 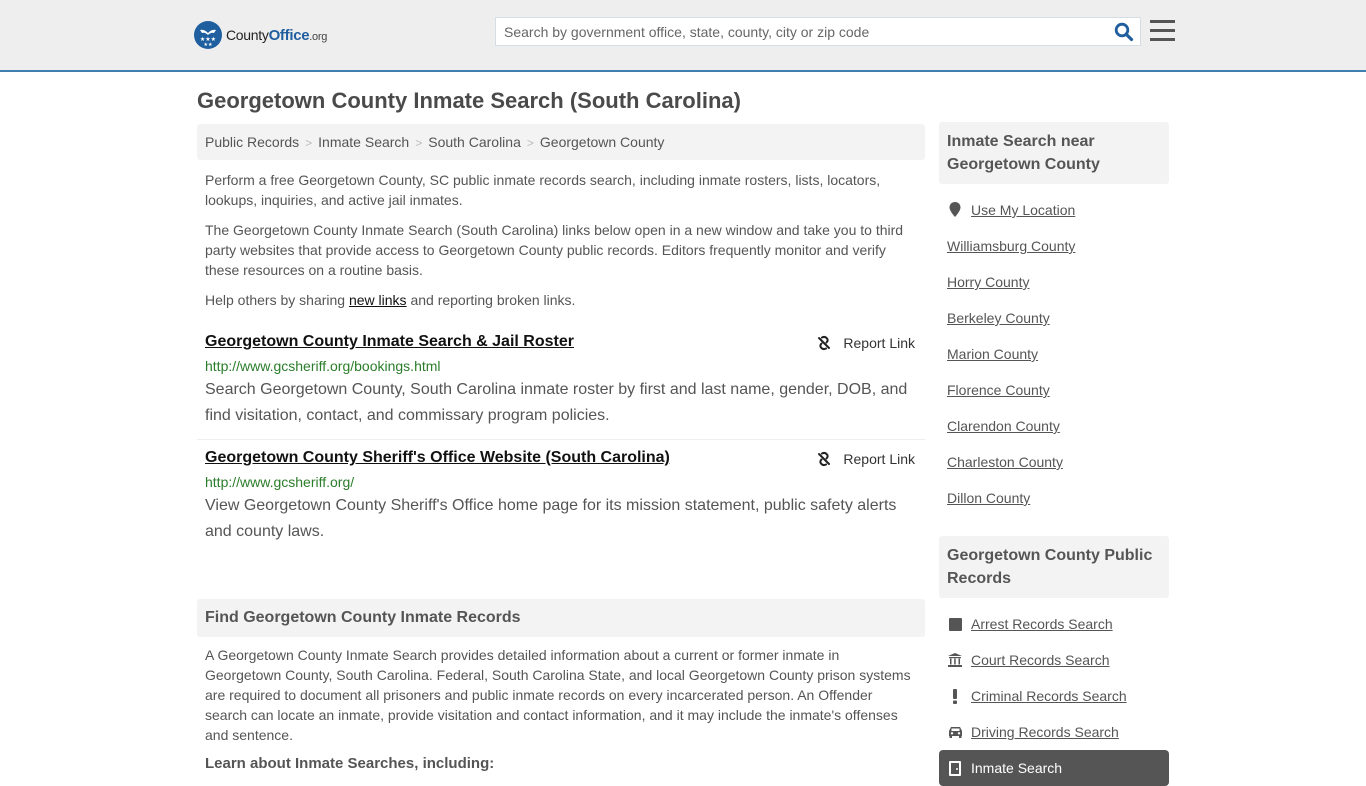 I want to click on public-records-item-arrest: Arrest Records Search, so click(x=1054, y=624).